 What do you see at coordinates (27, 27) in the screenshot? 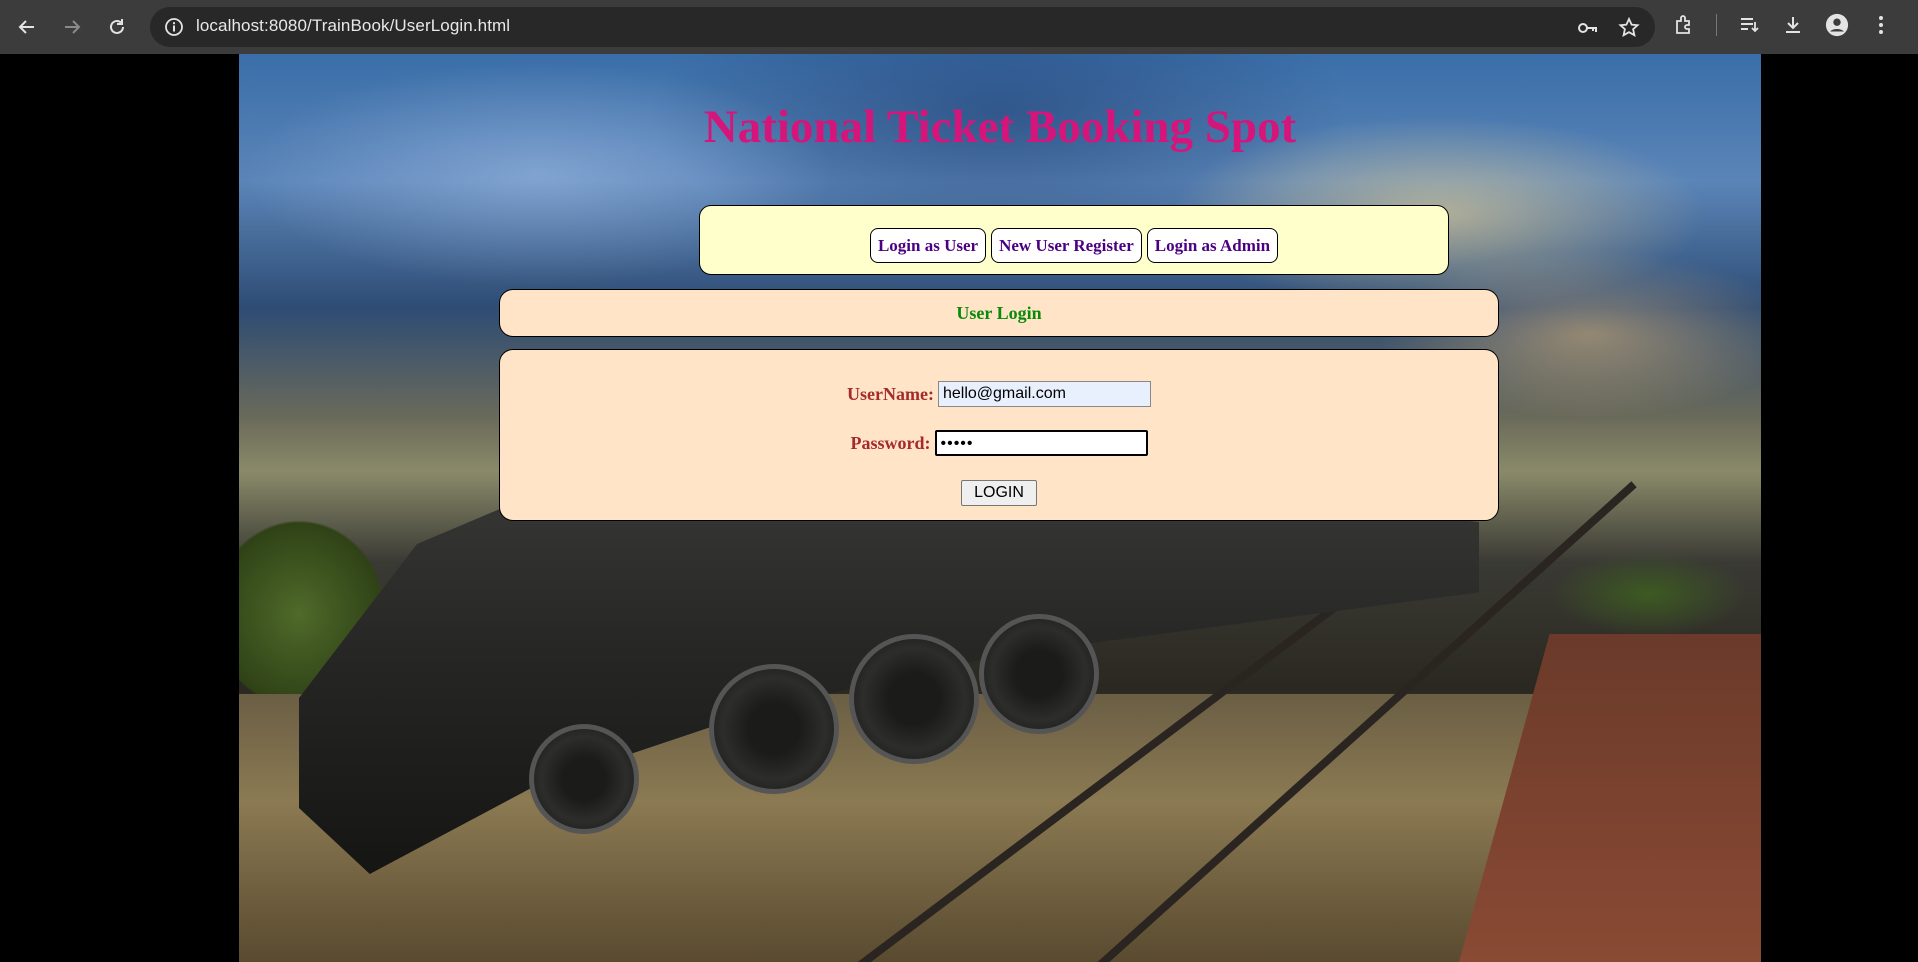
I see `back-icon` at bounding box center [27, 27].